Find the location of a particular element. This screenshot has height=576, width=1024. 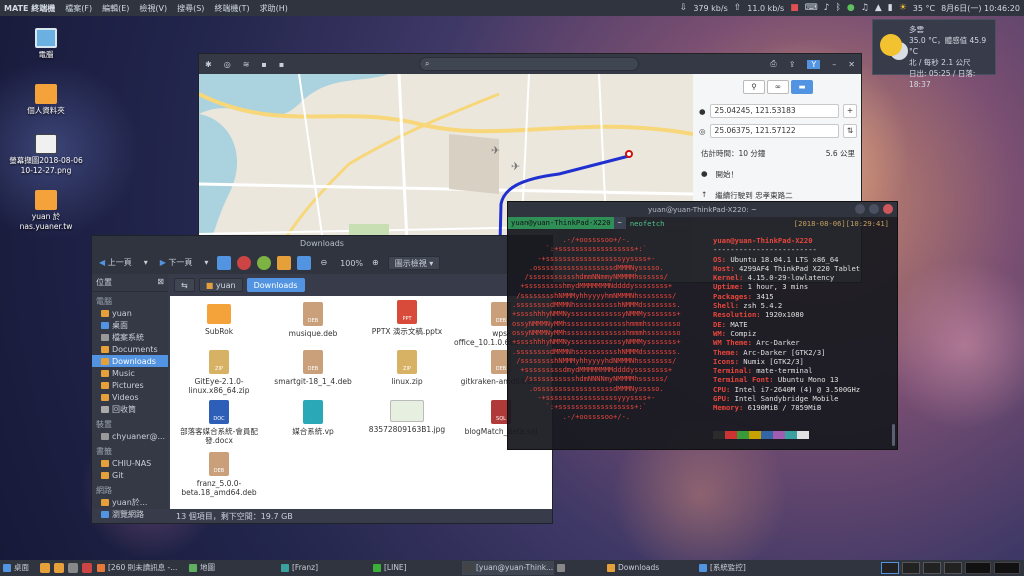

desktop-icon-home: 個人資料夾 is located at coordinates (46, 100).